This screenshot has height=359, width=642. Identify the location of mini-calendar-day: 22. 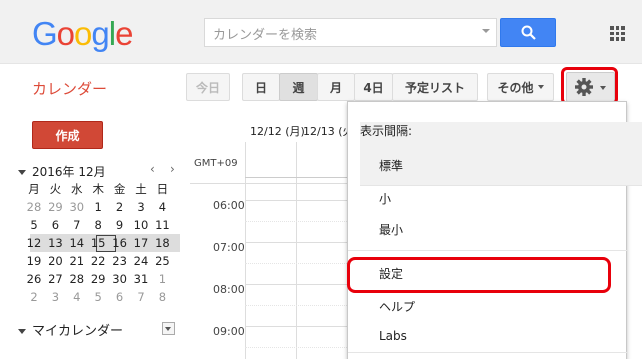
(98, 261).